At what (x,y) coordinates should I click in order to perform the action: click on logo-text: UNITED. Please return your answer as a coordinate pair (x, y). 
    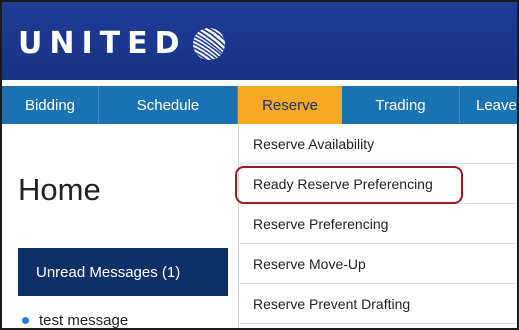
    Looking at the image, I should click on (102, 43).